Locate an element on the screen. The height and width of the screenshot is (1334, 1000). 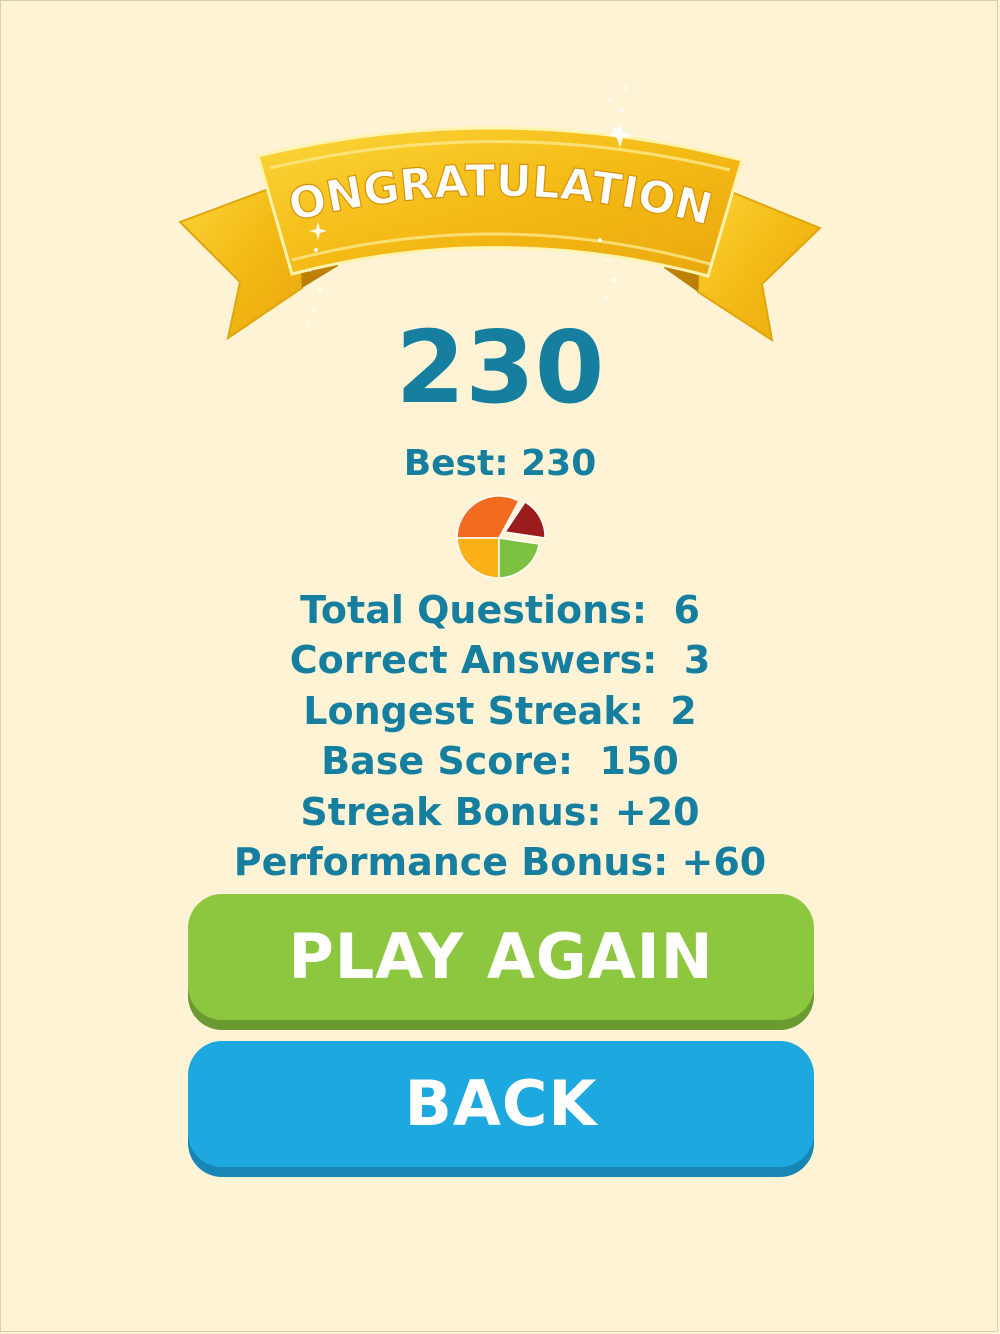
pie-chart-icon is located at coordinates (501, 536).